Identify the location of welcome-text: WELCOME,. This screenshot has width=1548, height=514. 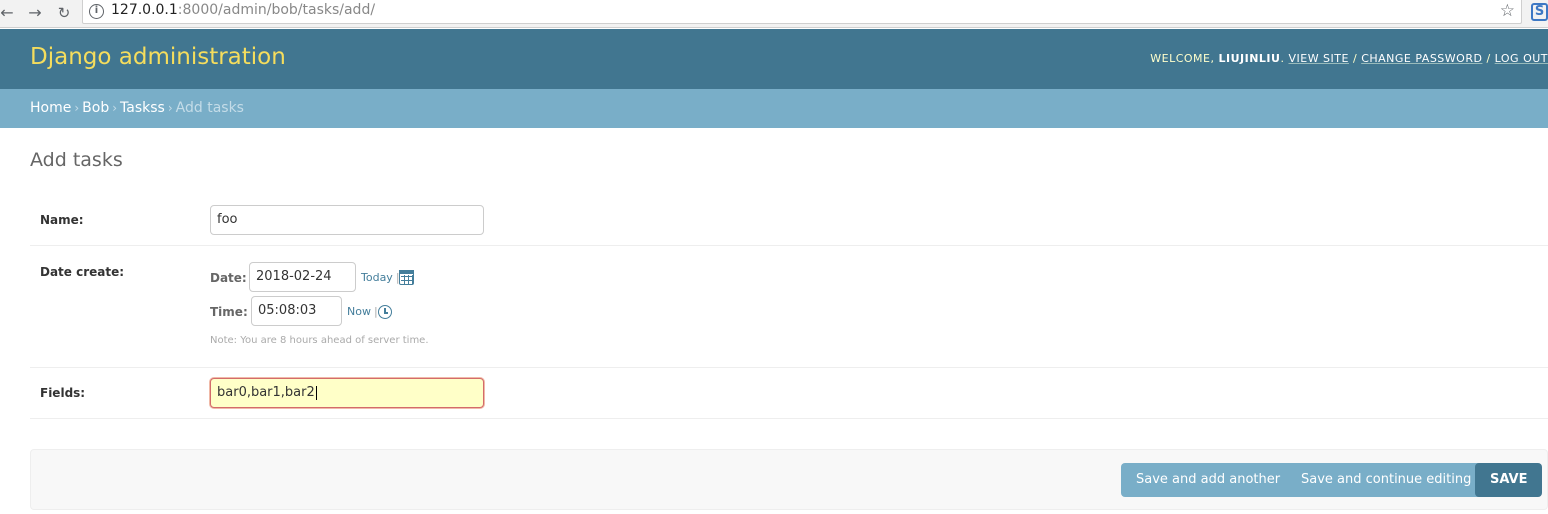
(1182, 58).